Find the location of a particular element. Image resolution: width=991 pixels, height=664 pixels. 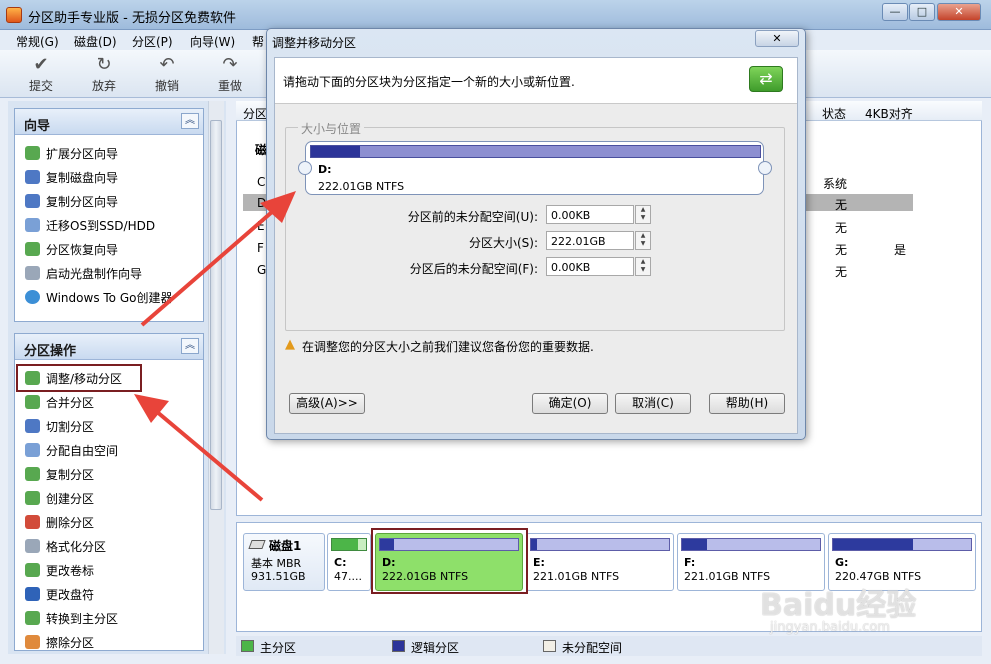

arrow-to-resize-item is located at coordinates (206, 453).